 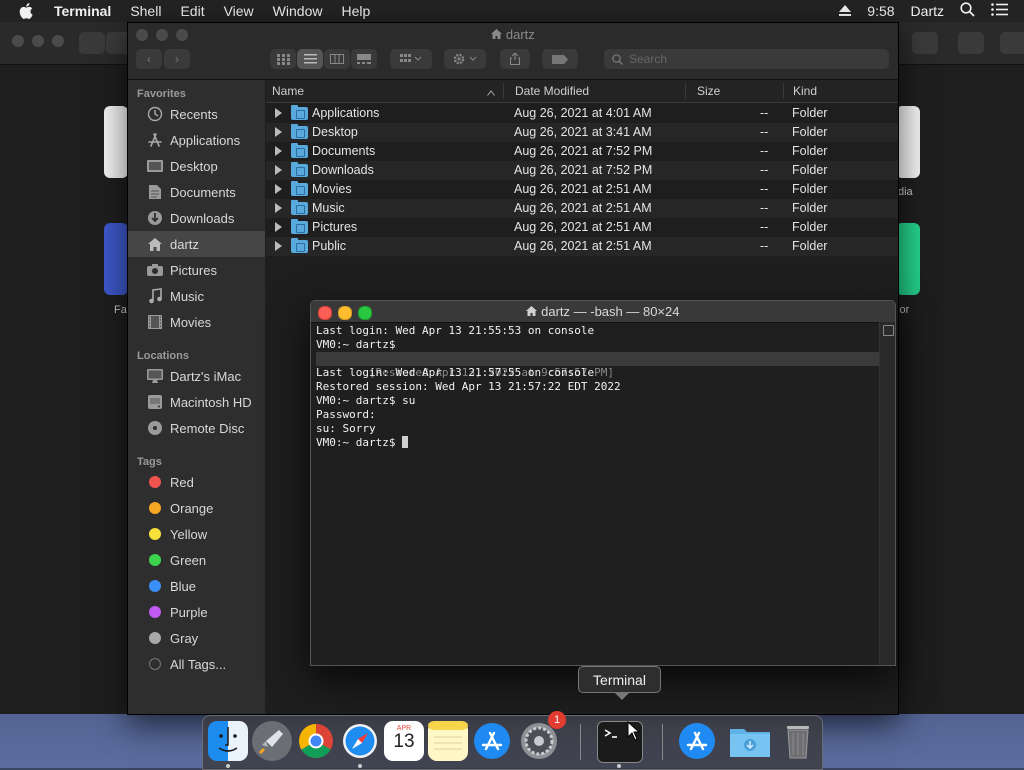 What do you see at coordinates (283, 59) in the screenshot?
I see `icon-view-button` at bounding box center [283, 59].